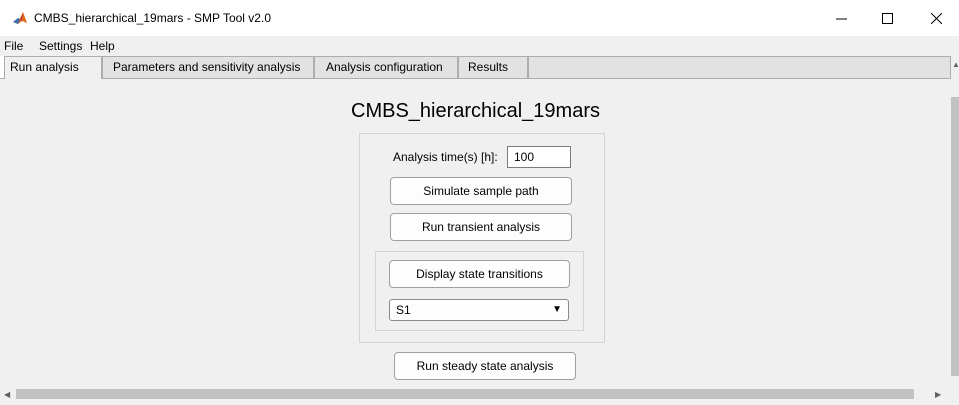 This screenshot has height=405, width=959. Describe the element at coordinates (539, 157) in the screenshot. I see `analysis-time-input: 100` at that location.